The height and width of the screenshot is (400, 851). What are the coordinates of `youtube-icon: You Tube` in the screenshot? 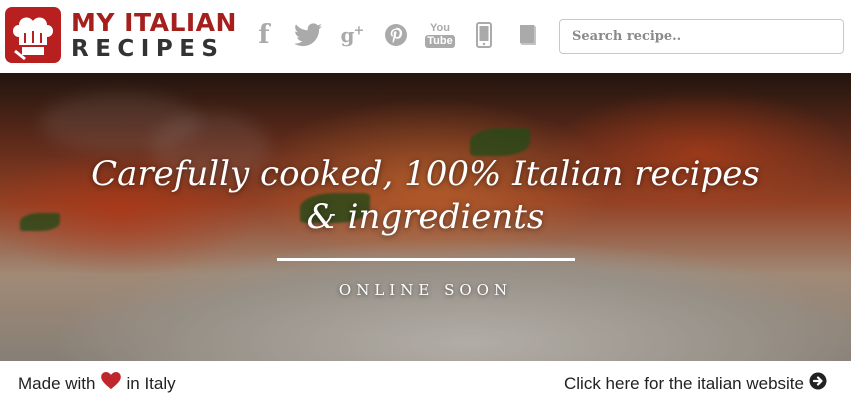 It's located at (440, 35).